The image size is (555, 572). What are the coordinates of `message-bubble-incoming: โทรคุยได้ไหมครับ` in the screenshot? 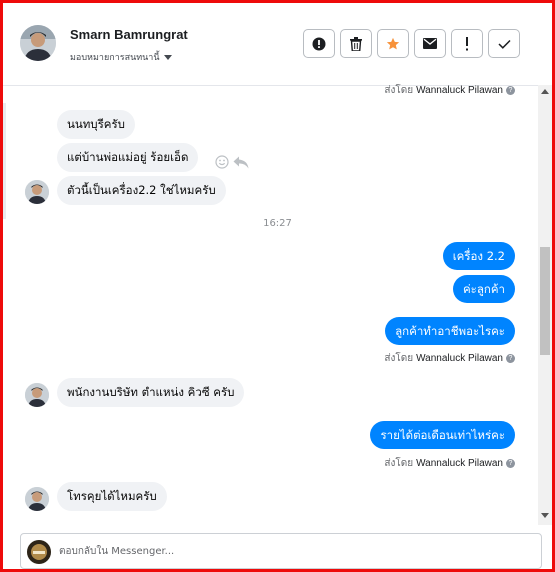 It's located at (112, 496).